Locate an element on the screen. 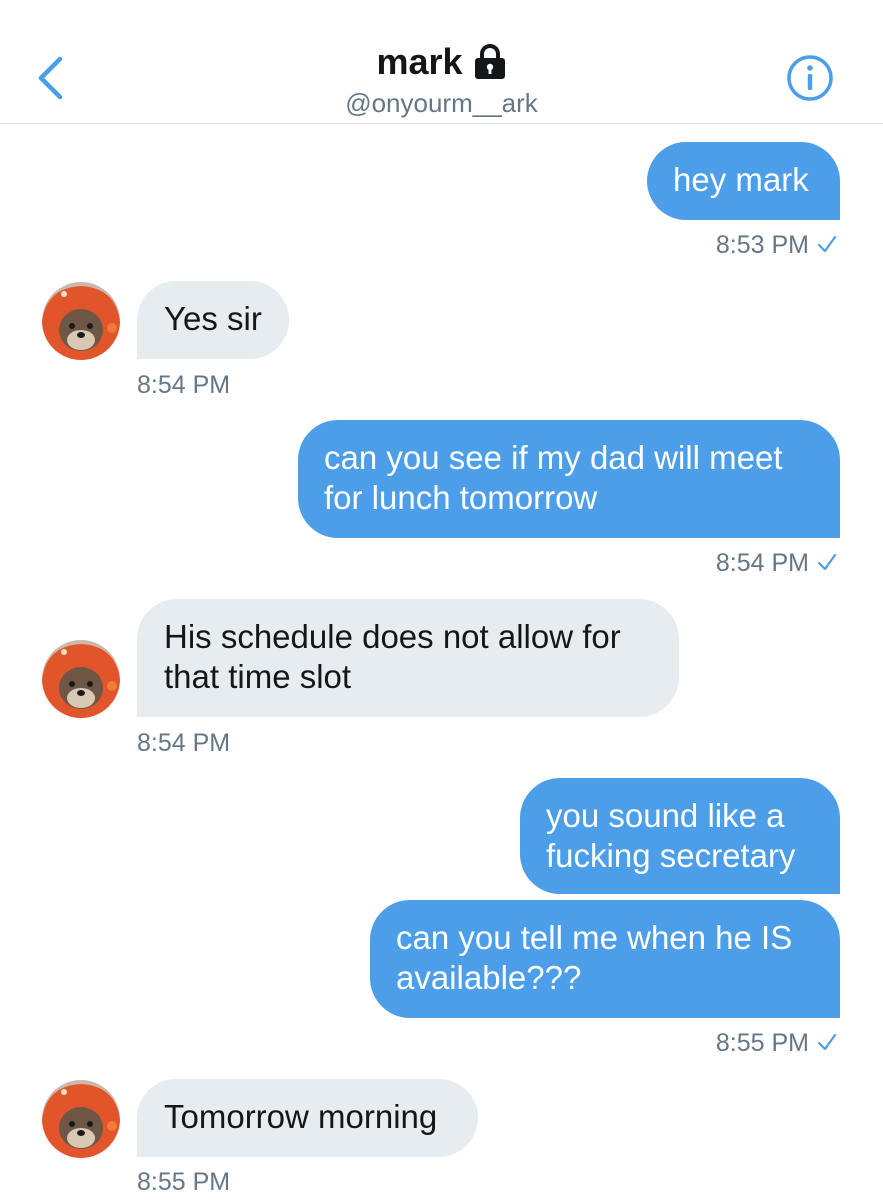  info-icon is located at coordinates (810, 78).